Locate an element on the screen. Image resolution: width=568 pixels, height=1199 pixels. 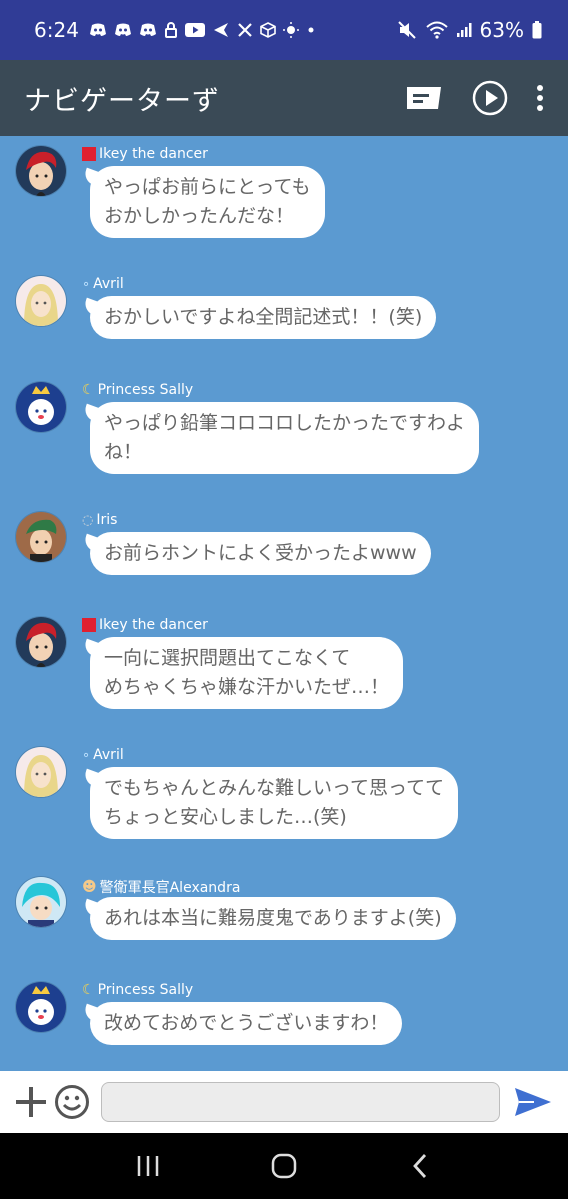
message-bubble: 改めておめでとうございますわ！ is located at coordinates (246, 1023).